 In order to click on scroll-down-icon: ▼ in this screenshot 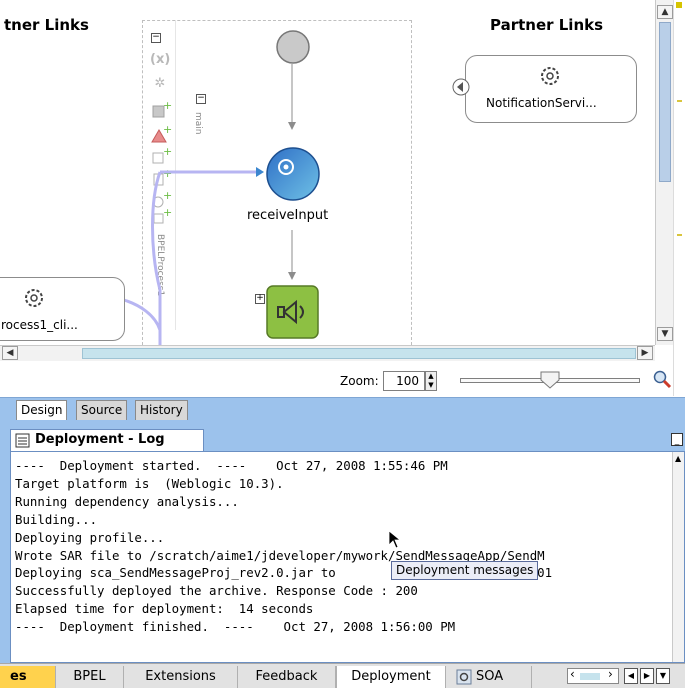, I will do `click(665, 334)`.